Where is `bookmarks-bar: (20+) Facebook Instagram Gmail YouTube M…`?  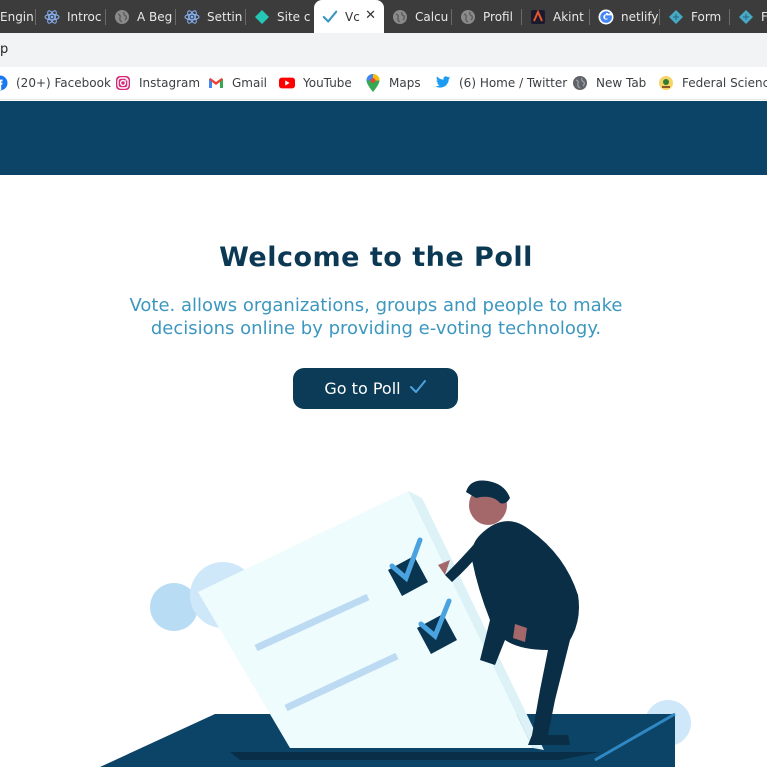
bookmarks-bar: (20+) Facebook Instagram Gmail YouTube M… is located at coordinates (383, 83).